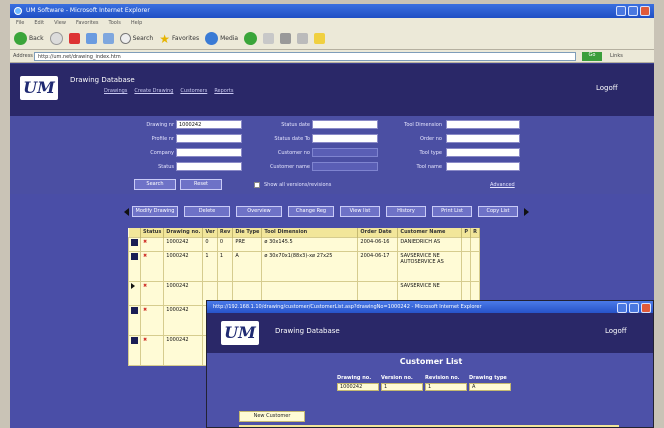 The image size is (664, 428). Describe the element at coordinates (251, 38) in the screenshot. I see `history-icon` at that location.